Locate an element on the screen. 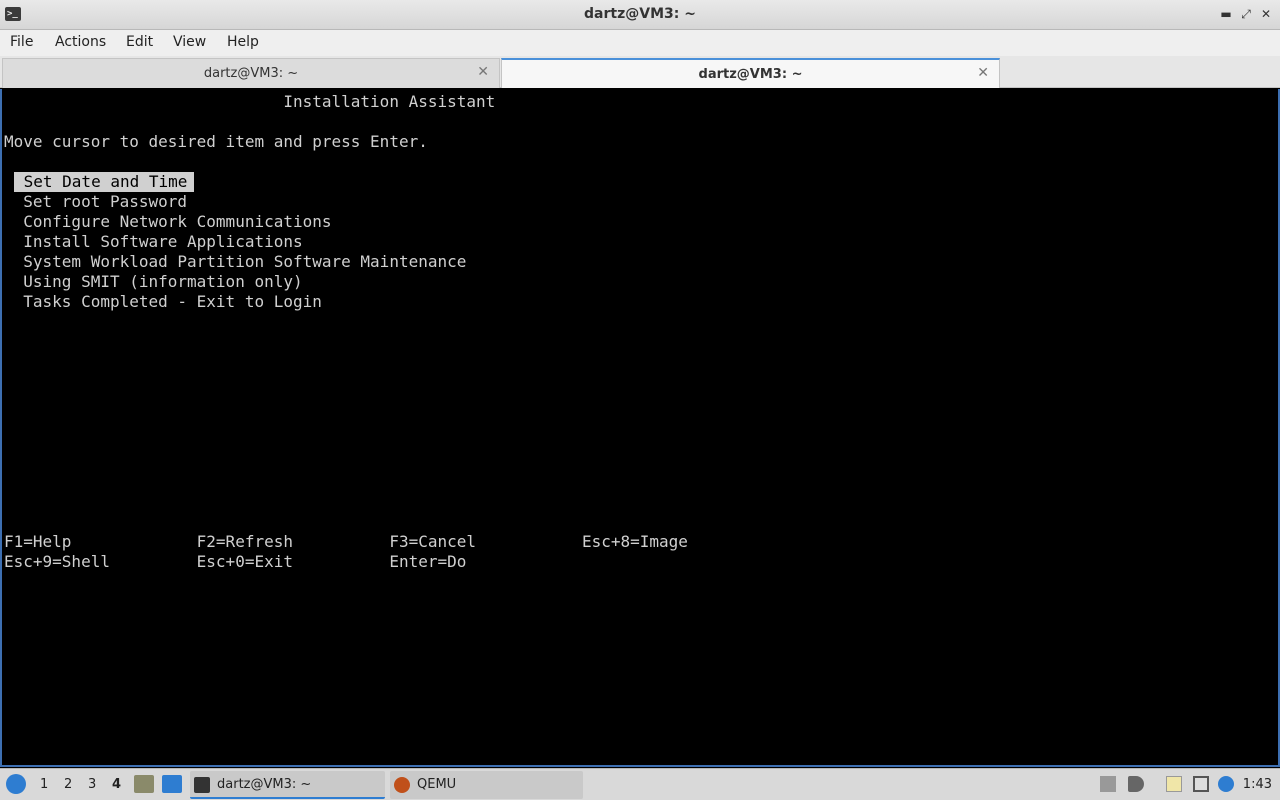 The height and width of the screenshot is (800, 1280). window-titlebar: >_ dartz@VM3: ~ ▬ ⤢ ✕ is located at coordinates (640, 15).